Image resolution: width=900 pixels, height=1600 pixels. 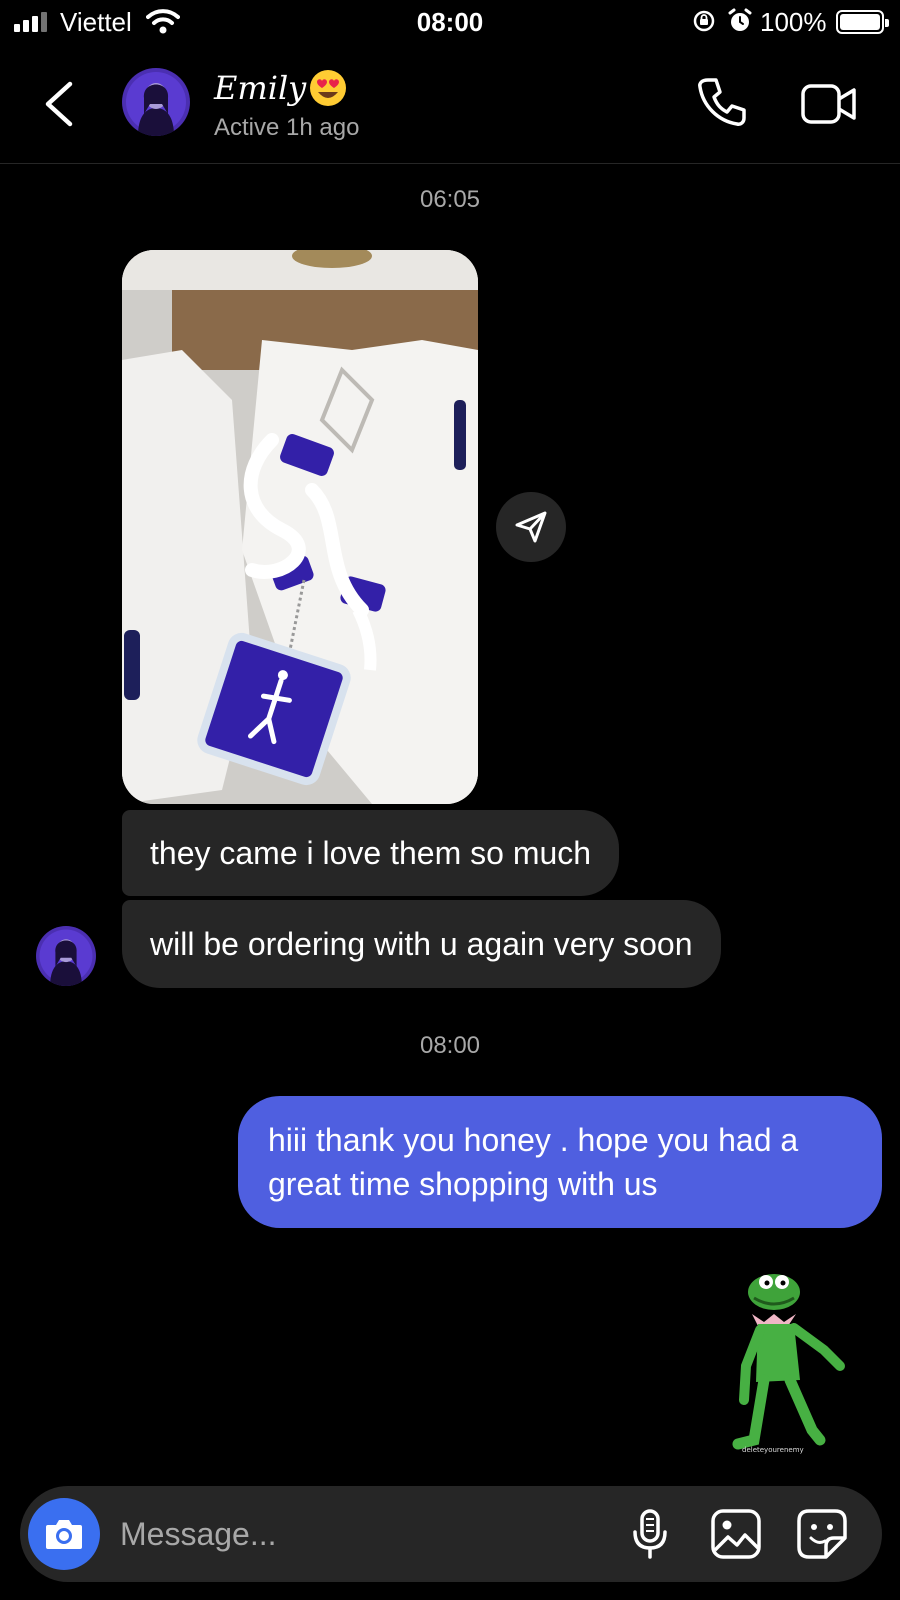 I want to click on rotation-lock-icon, so click(x=704, y=21).